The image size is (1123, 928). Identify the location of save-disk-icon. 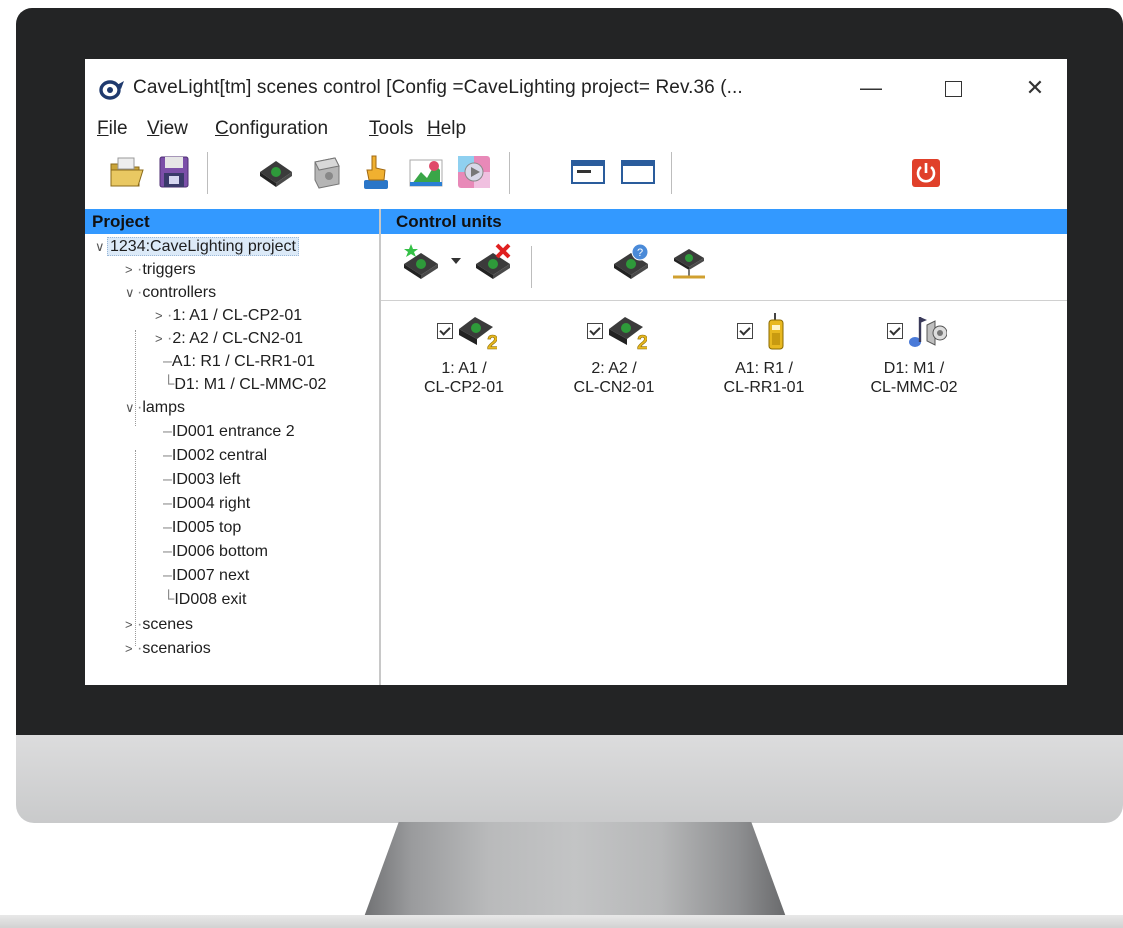
(174, 172).